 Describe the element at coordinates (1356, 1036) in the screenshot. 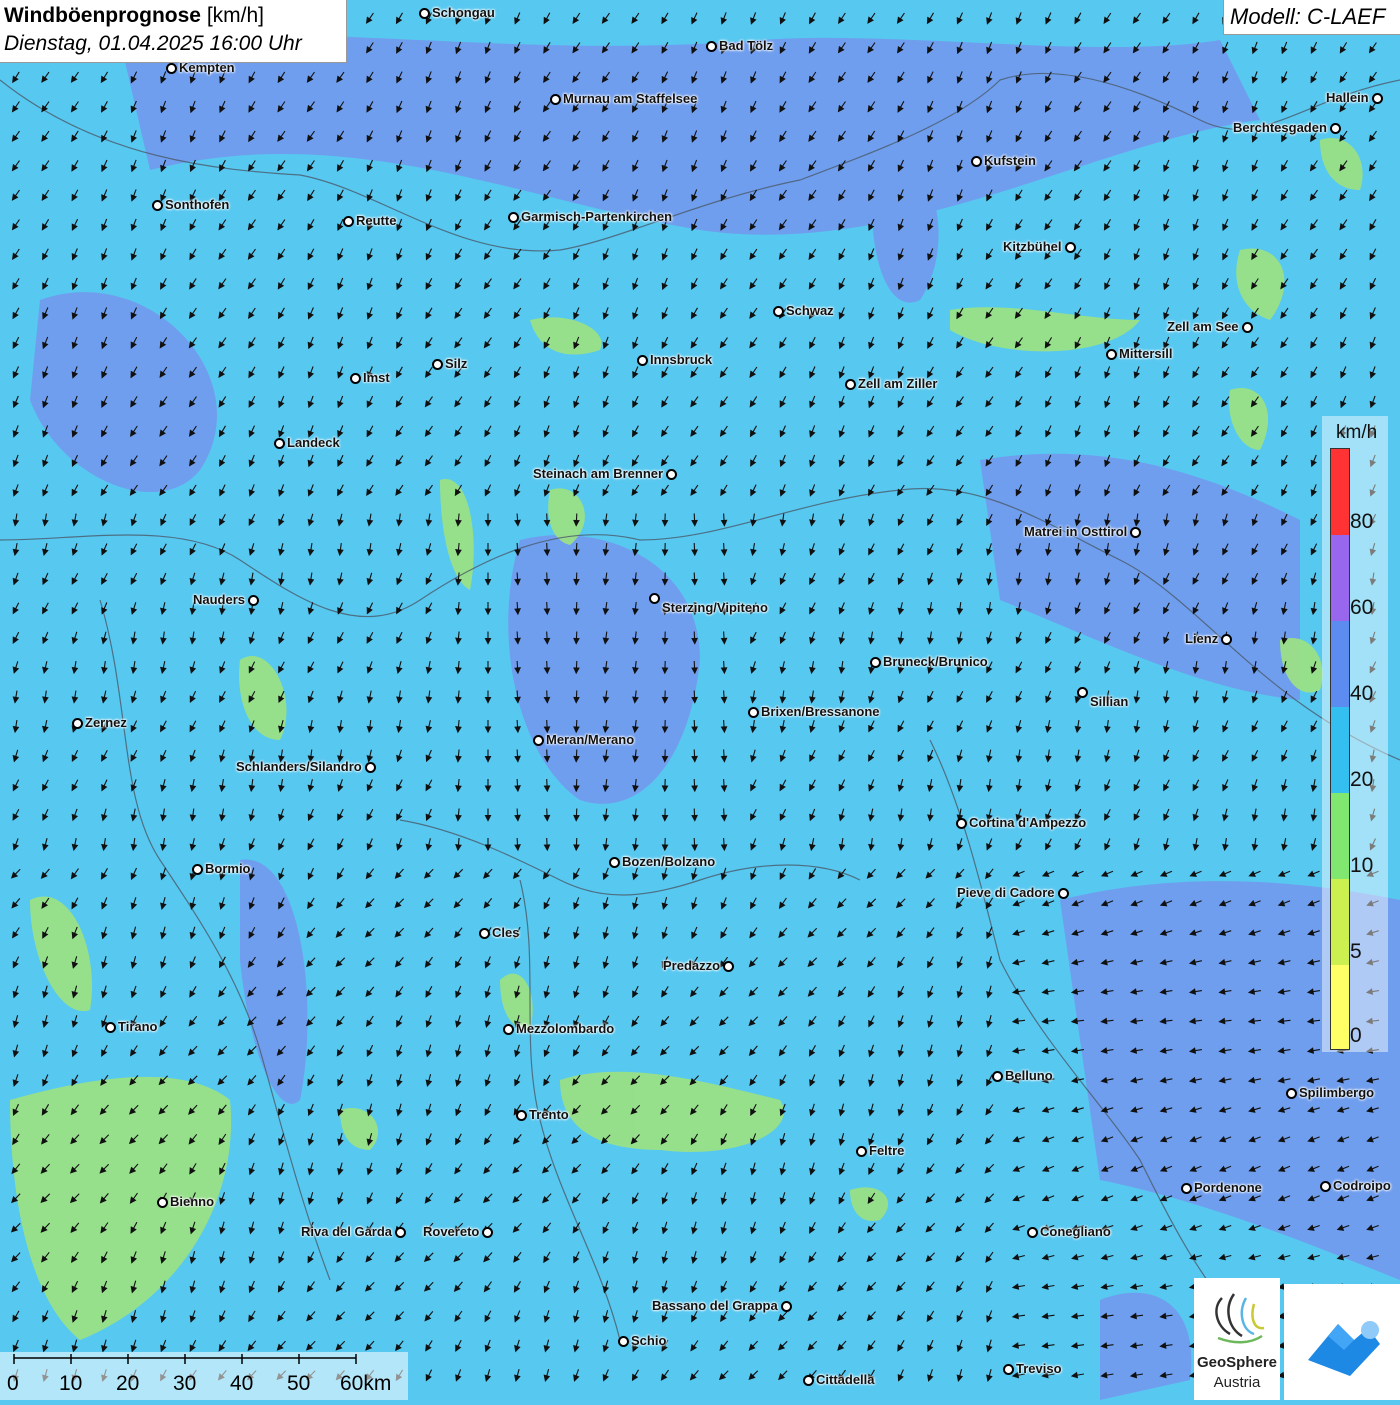

I see `legend-value-0: 0` at that location.